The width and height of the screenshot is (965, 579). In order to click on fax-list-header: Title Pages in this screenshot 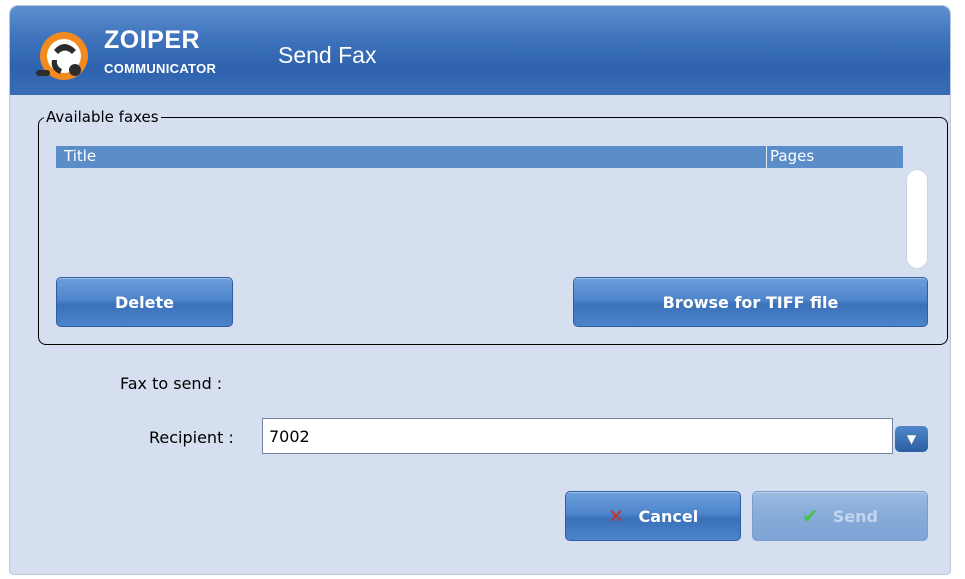, I will do `click(479, 157)`.